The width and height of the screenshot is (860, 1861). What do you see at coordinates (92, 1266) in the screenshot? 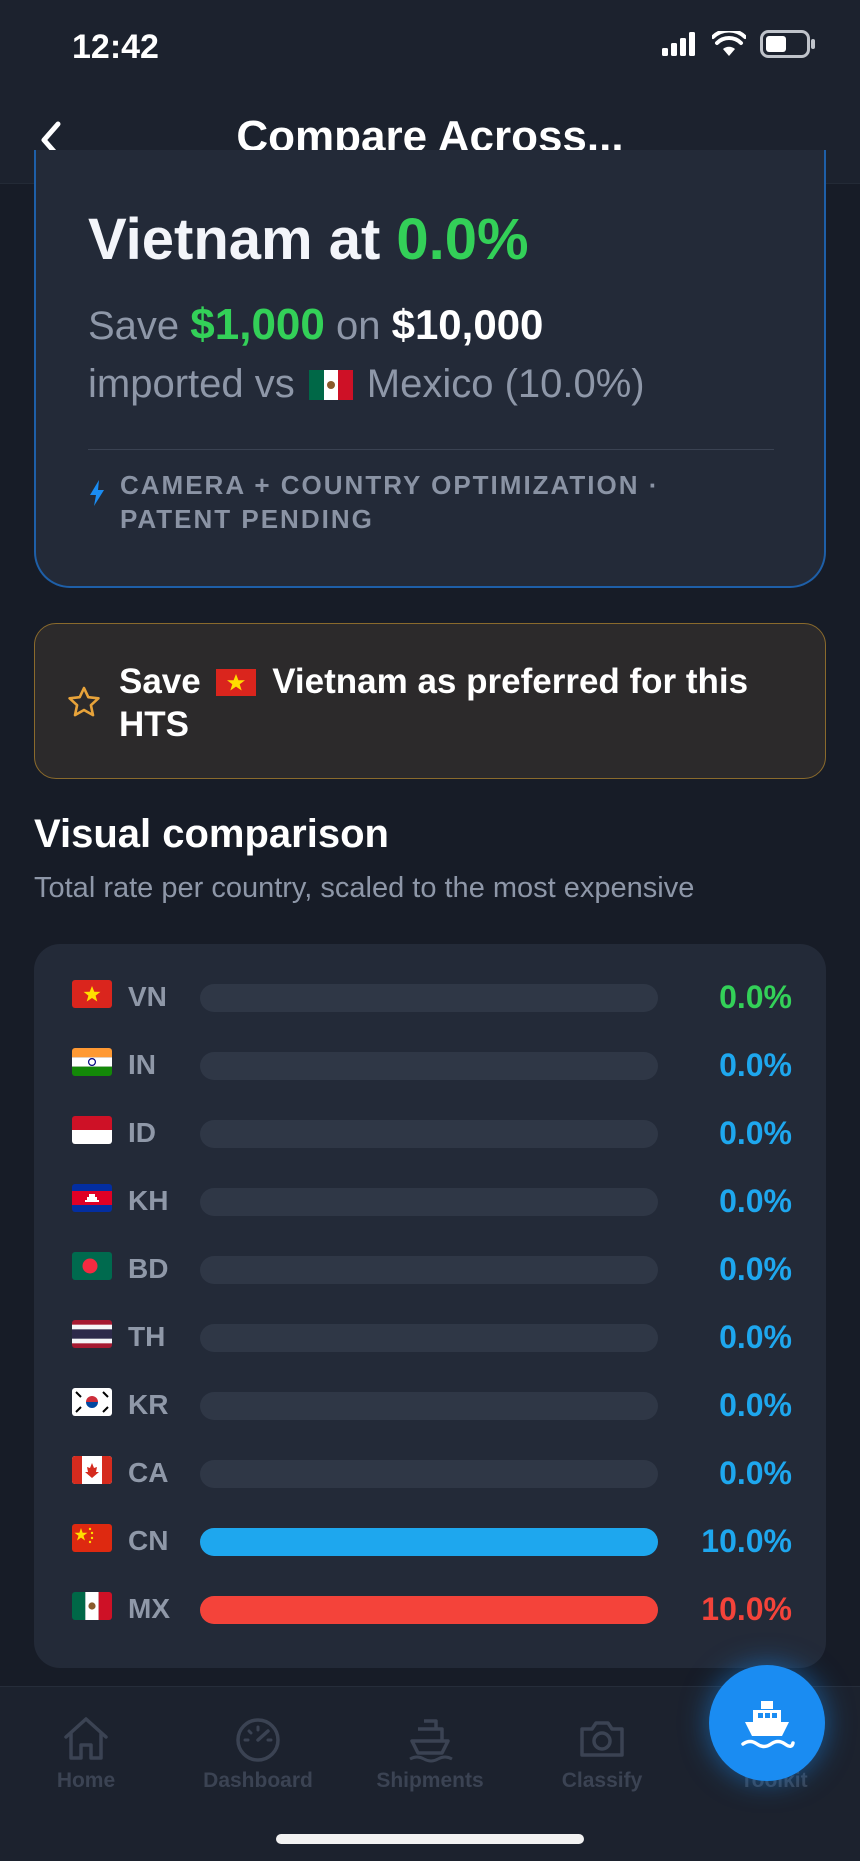
I see `flag-bd-icon` at bounding box center [92, 1266].